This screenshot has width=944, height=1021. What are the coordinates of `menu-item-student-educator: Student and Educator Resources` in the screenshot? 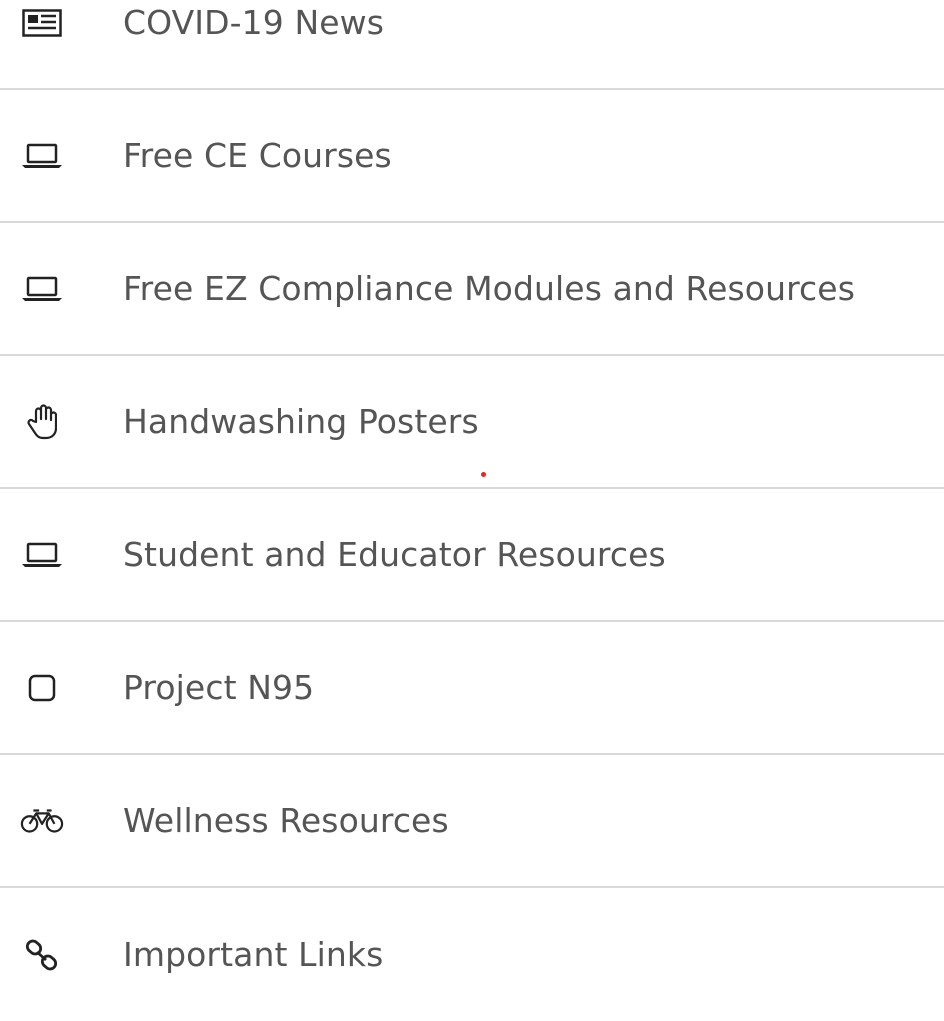 It's located at (472, 555).